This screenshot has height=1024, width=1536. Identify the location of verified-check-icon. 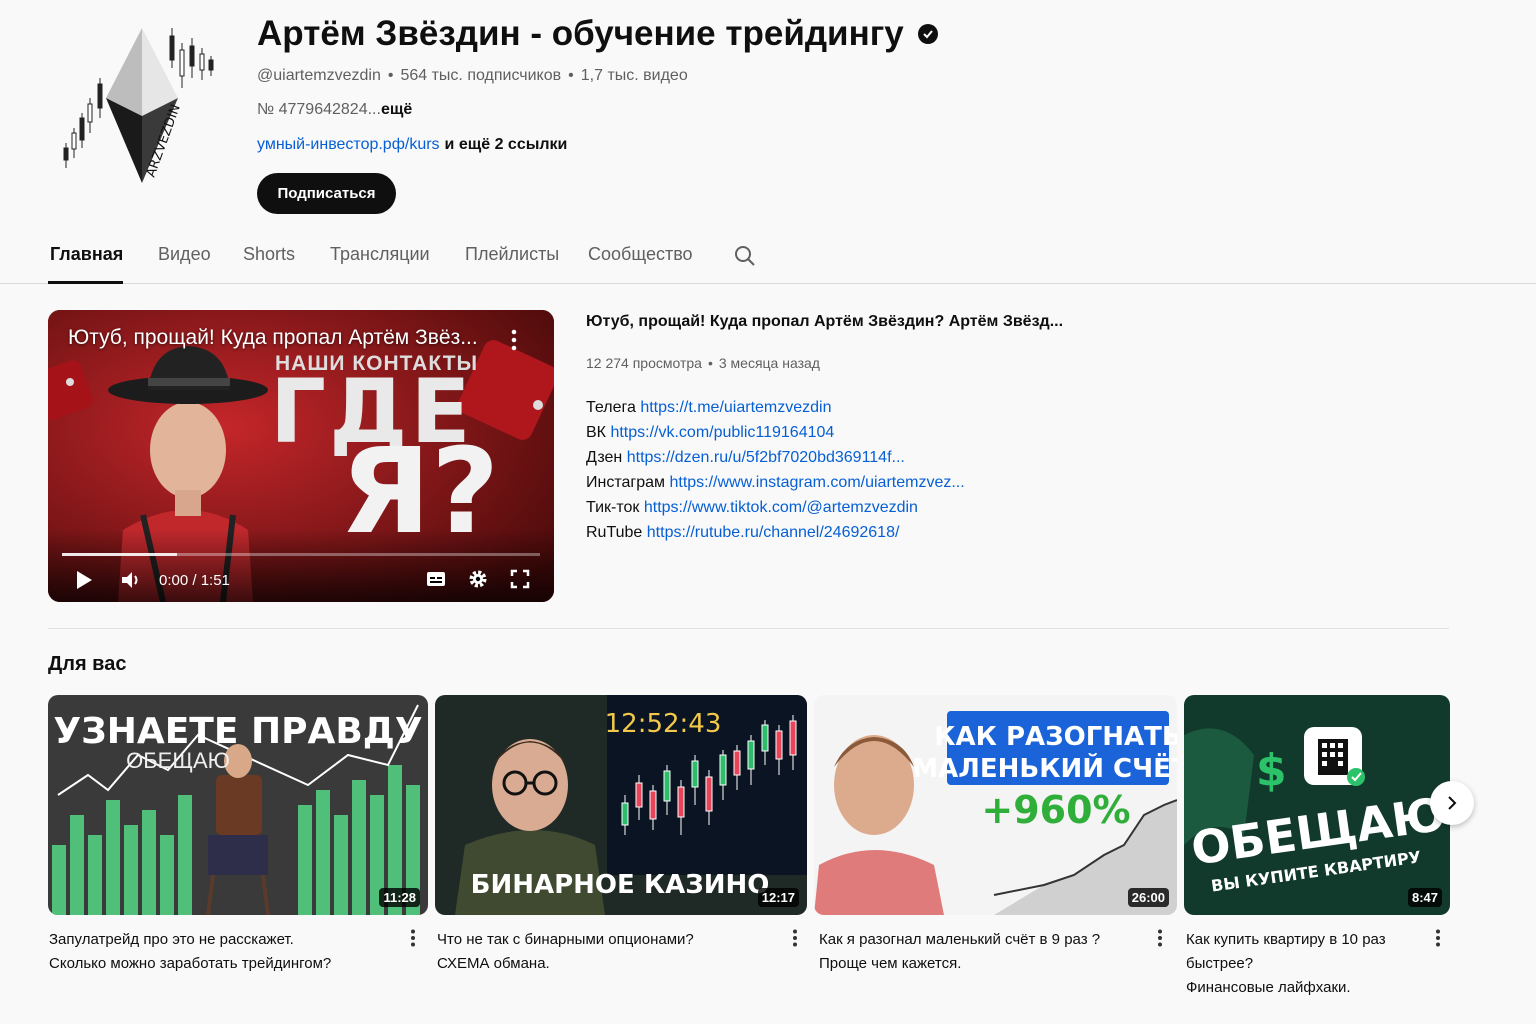
(927, 34).